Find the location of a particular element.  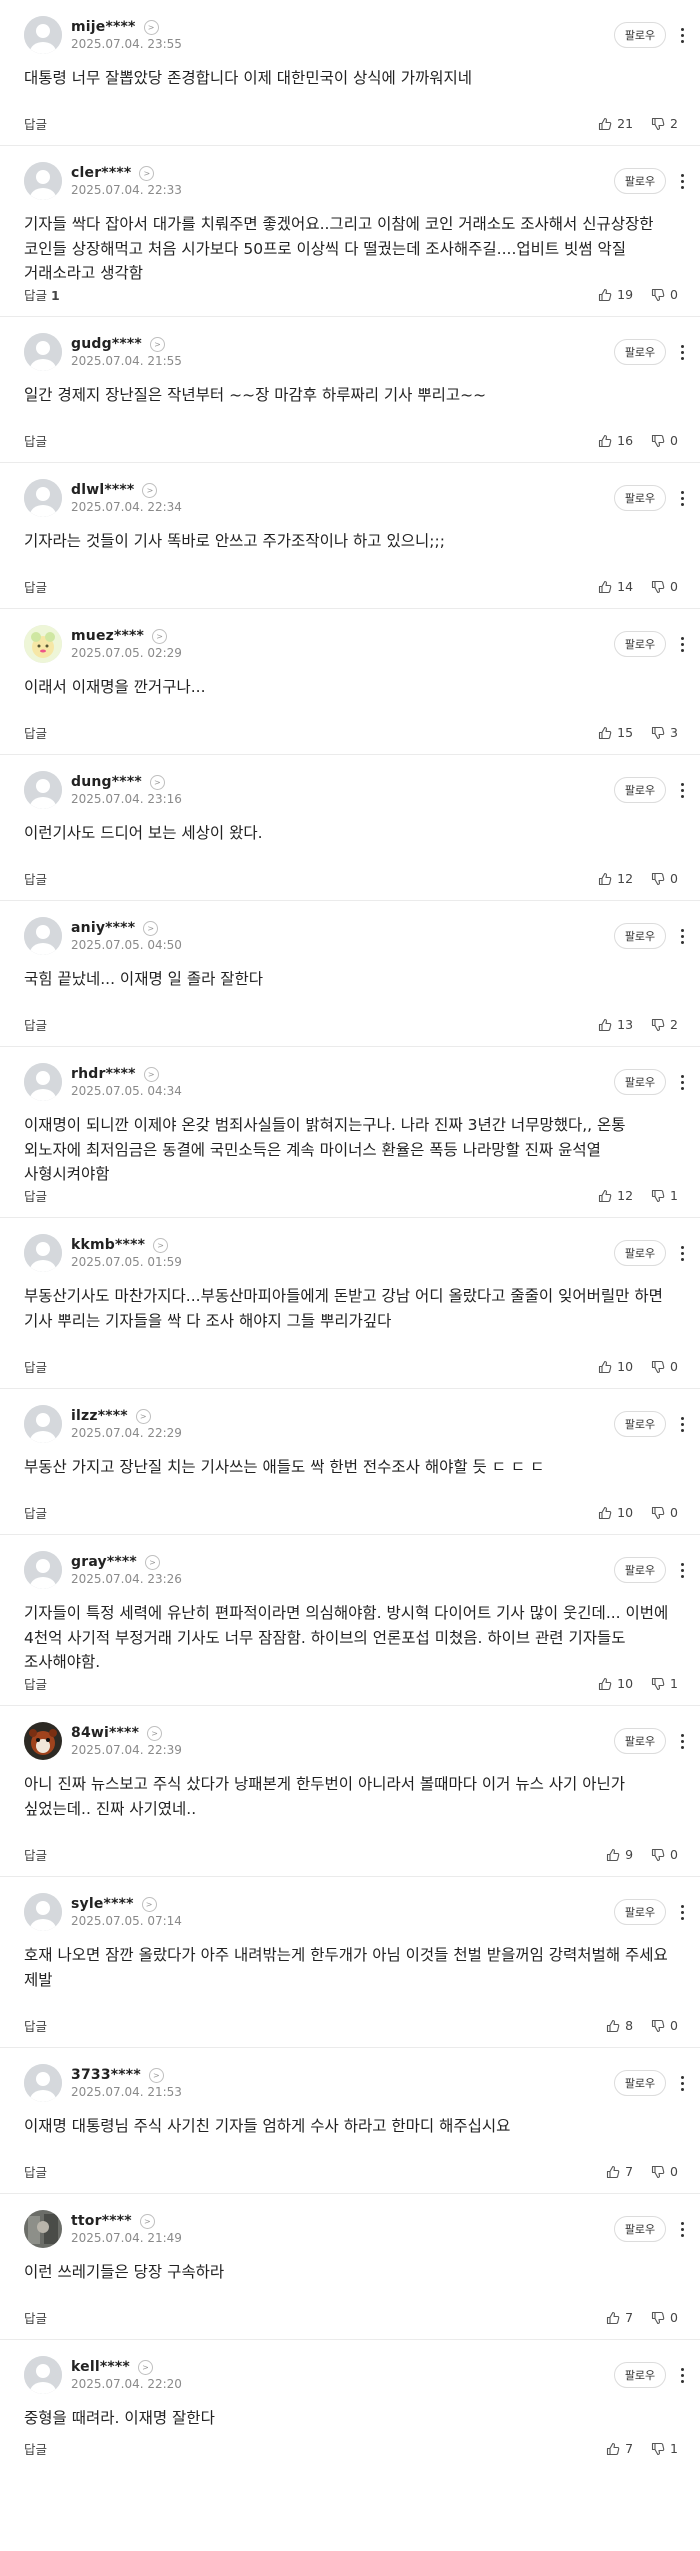

like-button: 16 is located at coordinates (615, 440).